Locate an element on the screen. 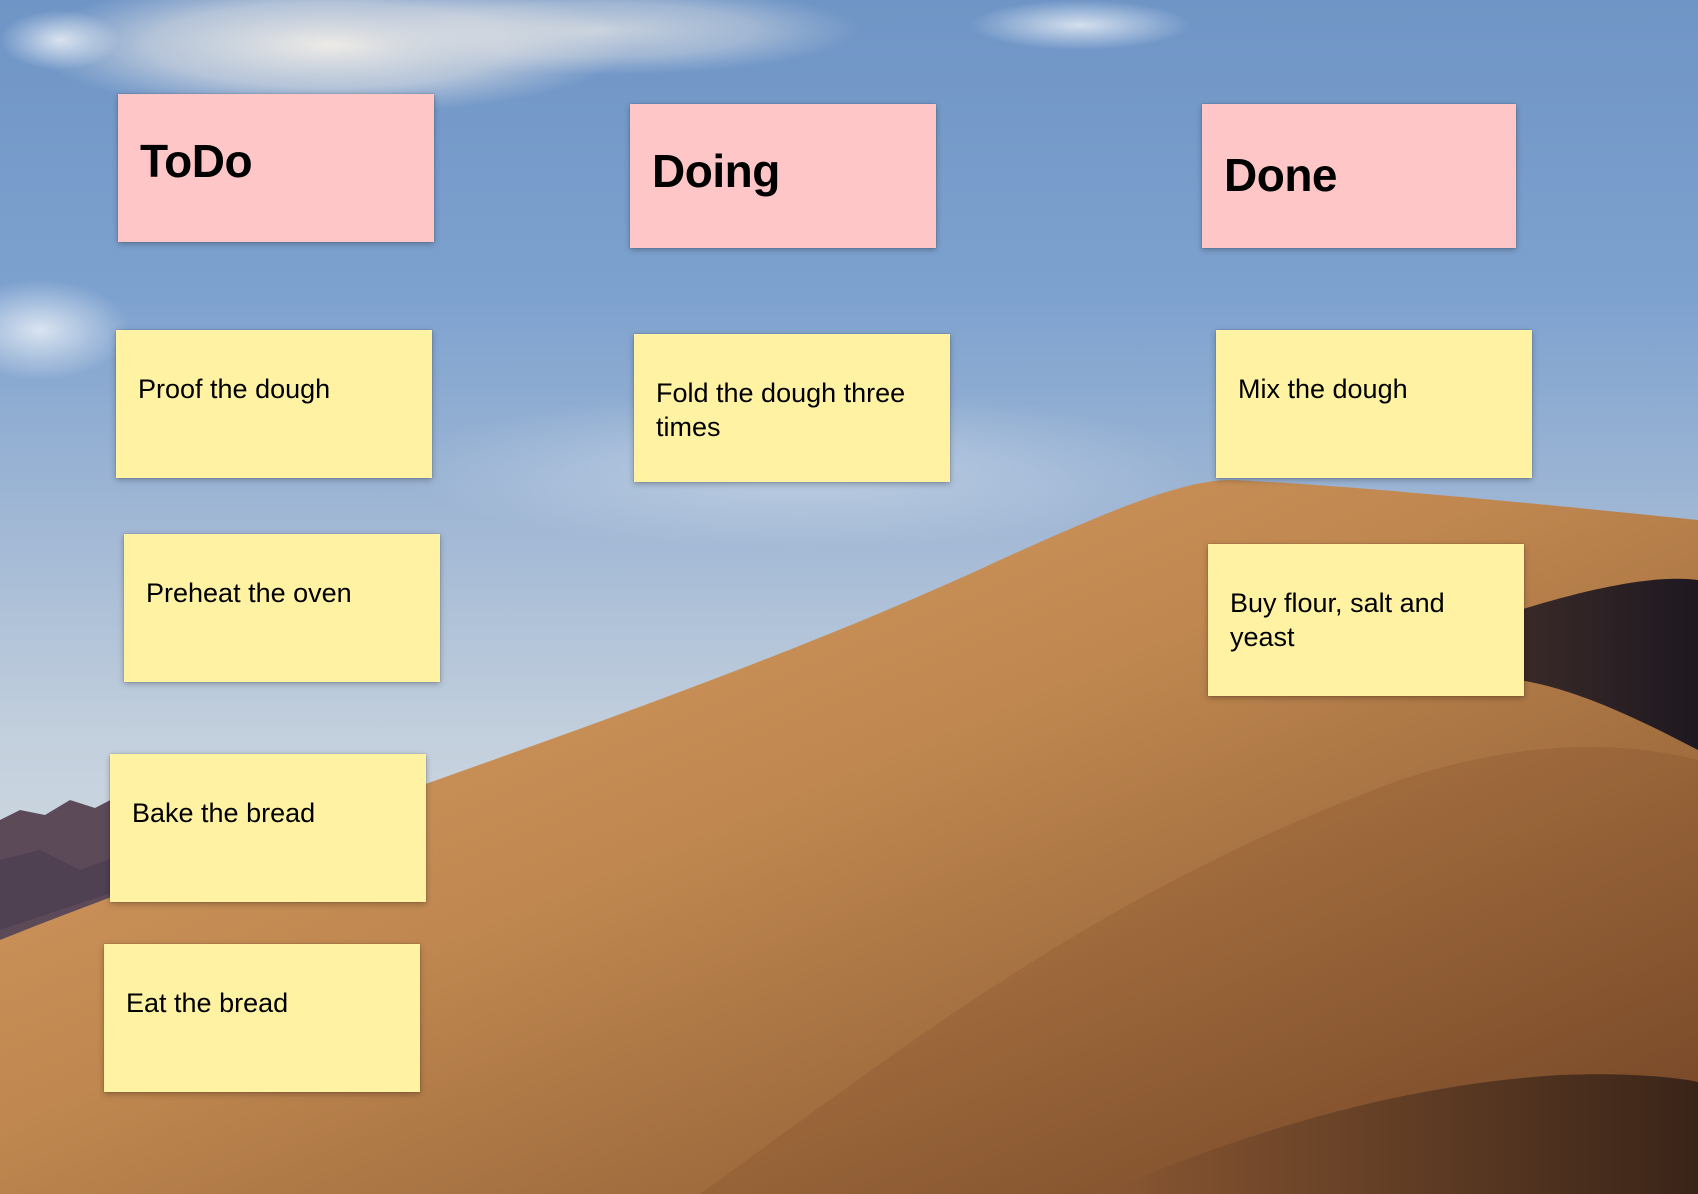 This screenshot has height=1194, width=1698. task-card: Preheat the oven is located at coordinates (282, 608).